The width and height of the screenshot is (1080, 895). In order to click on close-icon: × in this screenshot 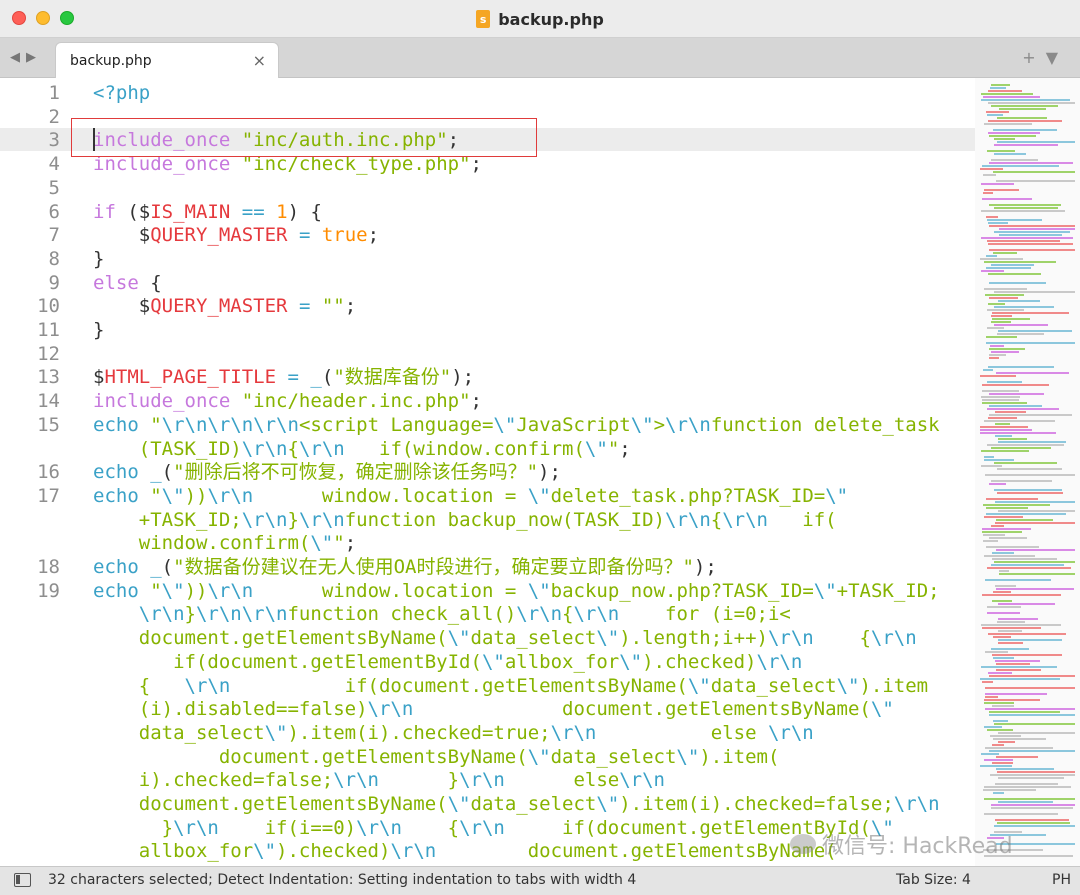, I will do `click(259, 60)`.